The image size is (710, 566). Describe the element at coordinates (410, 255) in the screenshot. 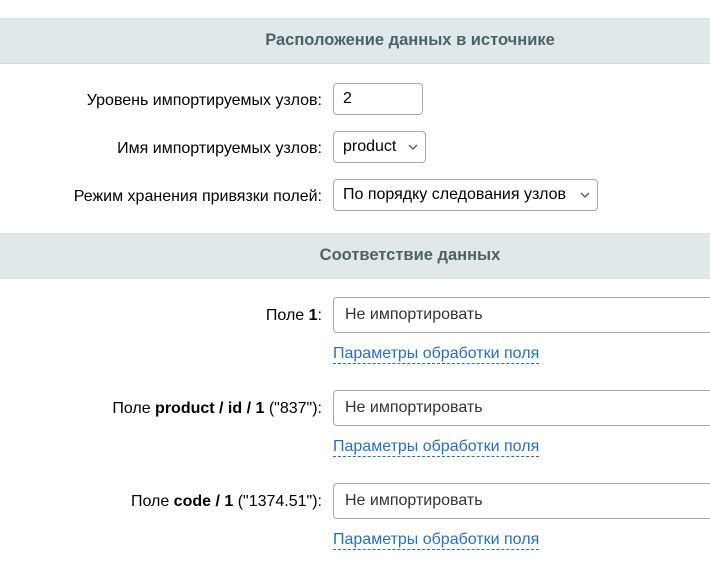

I see `section-title-mapping: Соответствие данных` at that location.